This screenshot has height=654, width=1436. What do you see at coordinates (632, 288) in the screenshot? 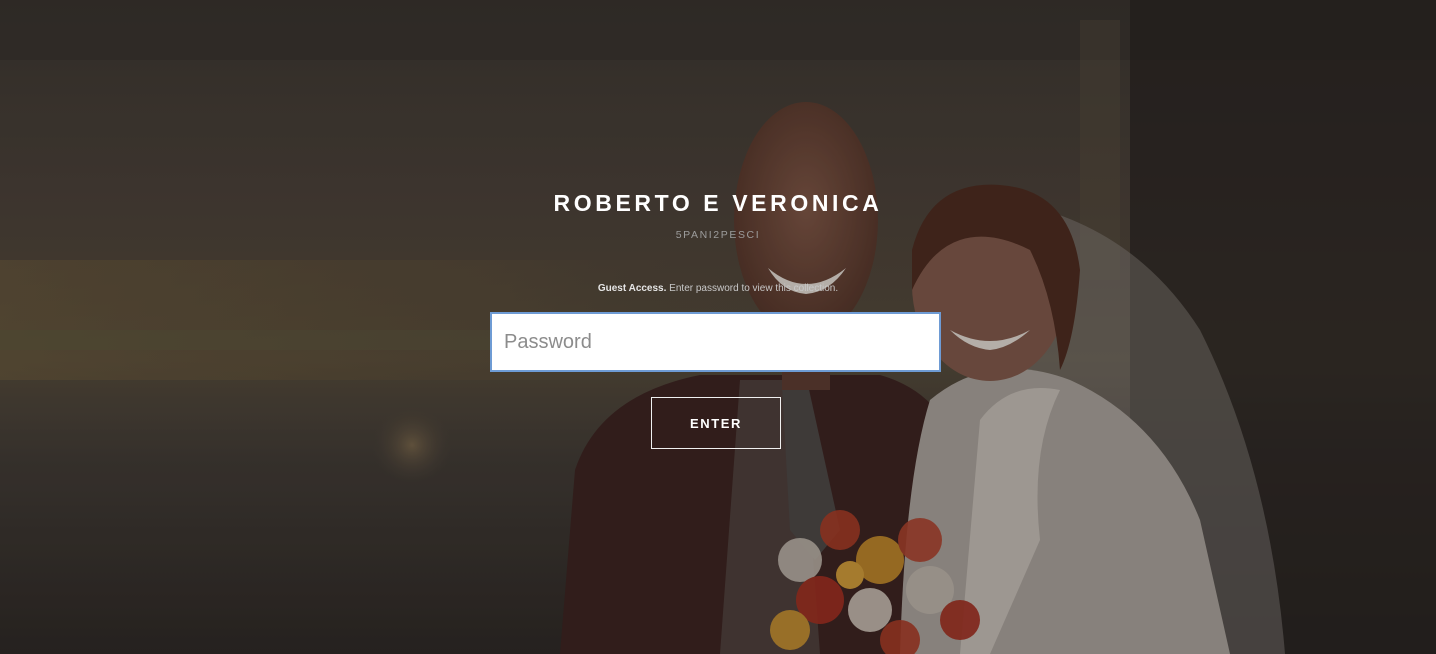
I see `access-label: Guest Access.` at bounding box center [632, 288].